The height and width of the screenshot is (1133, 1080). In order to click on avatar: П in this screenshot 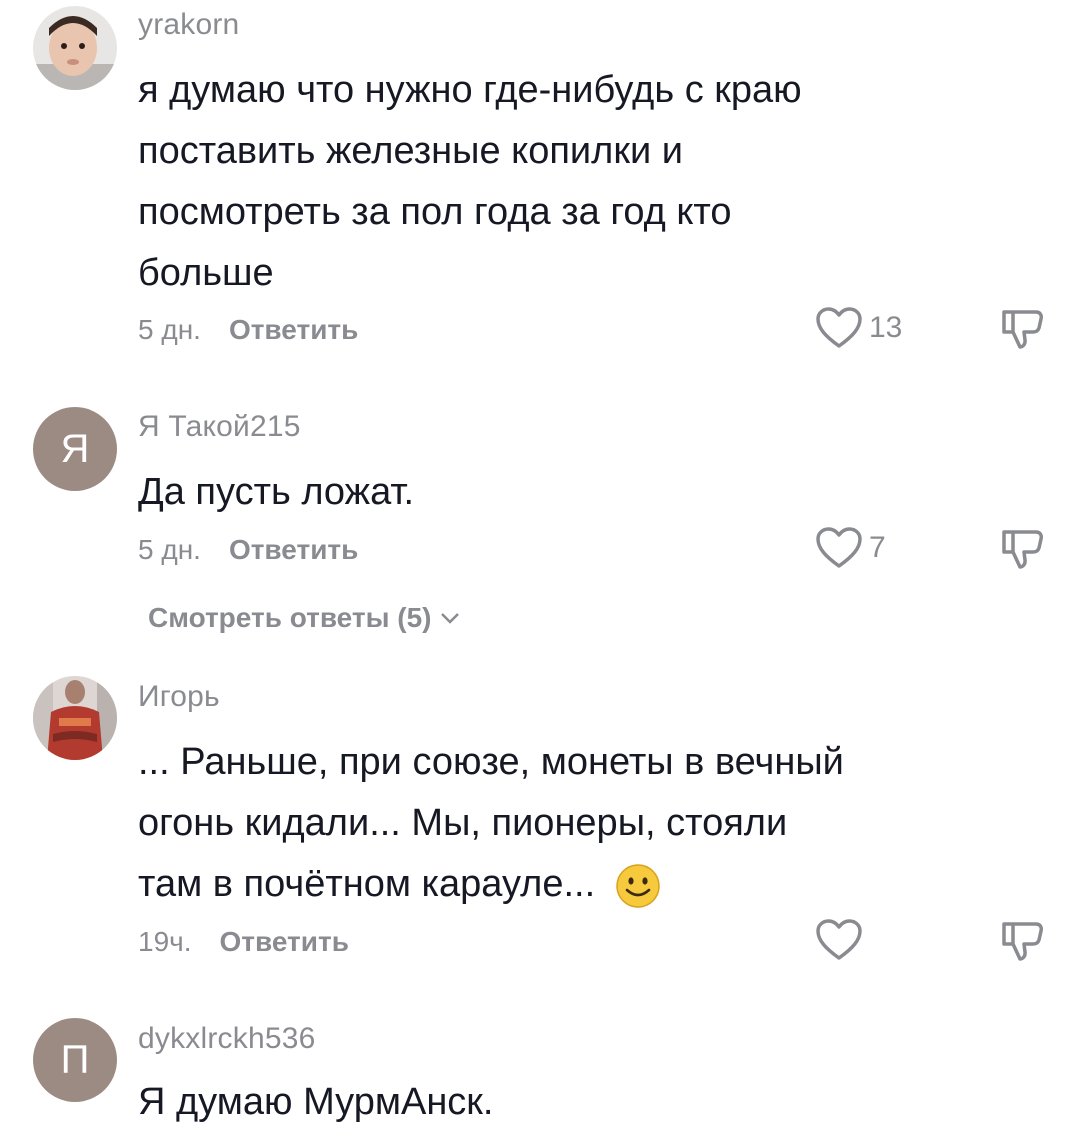, I will do `click(75, 1060)`.